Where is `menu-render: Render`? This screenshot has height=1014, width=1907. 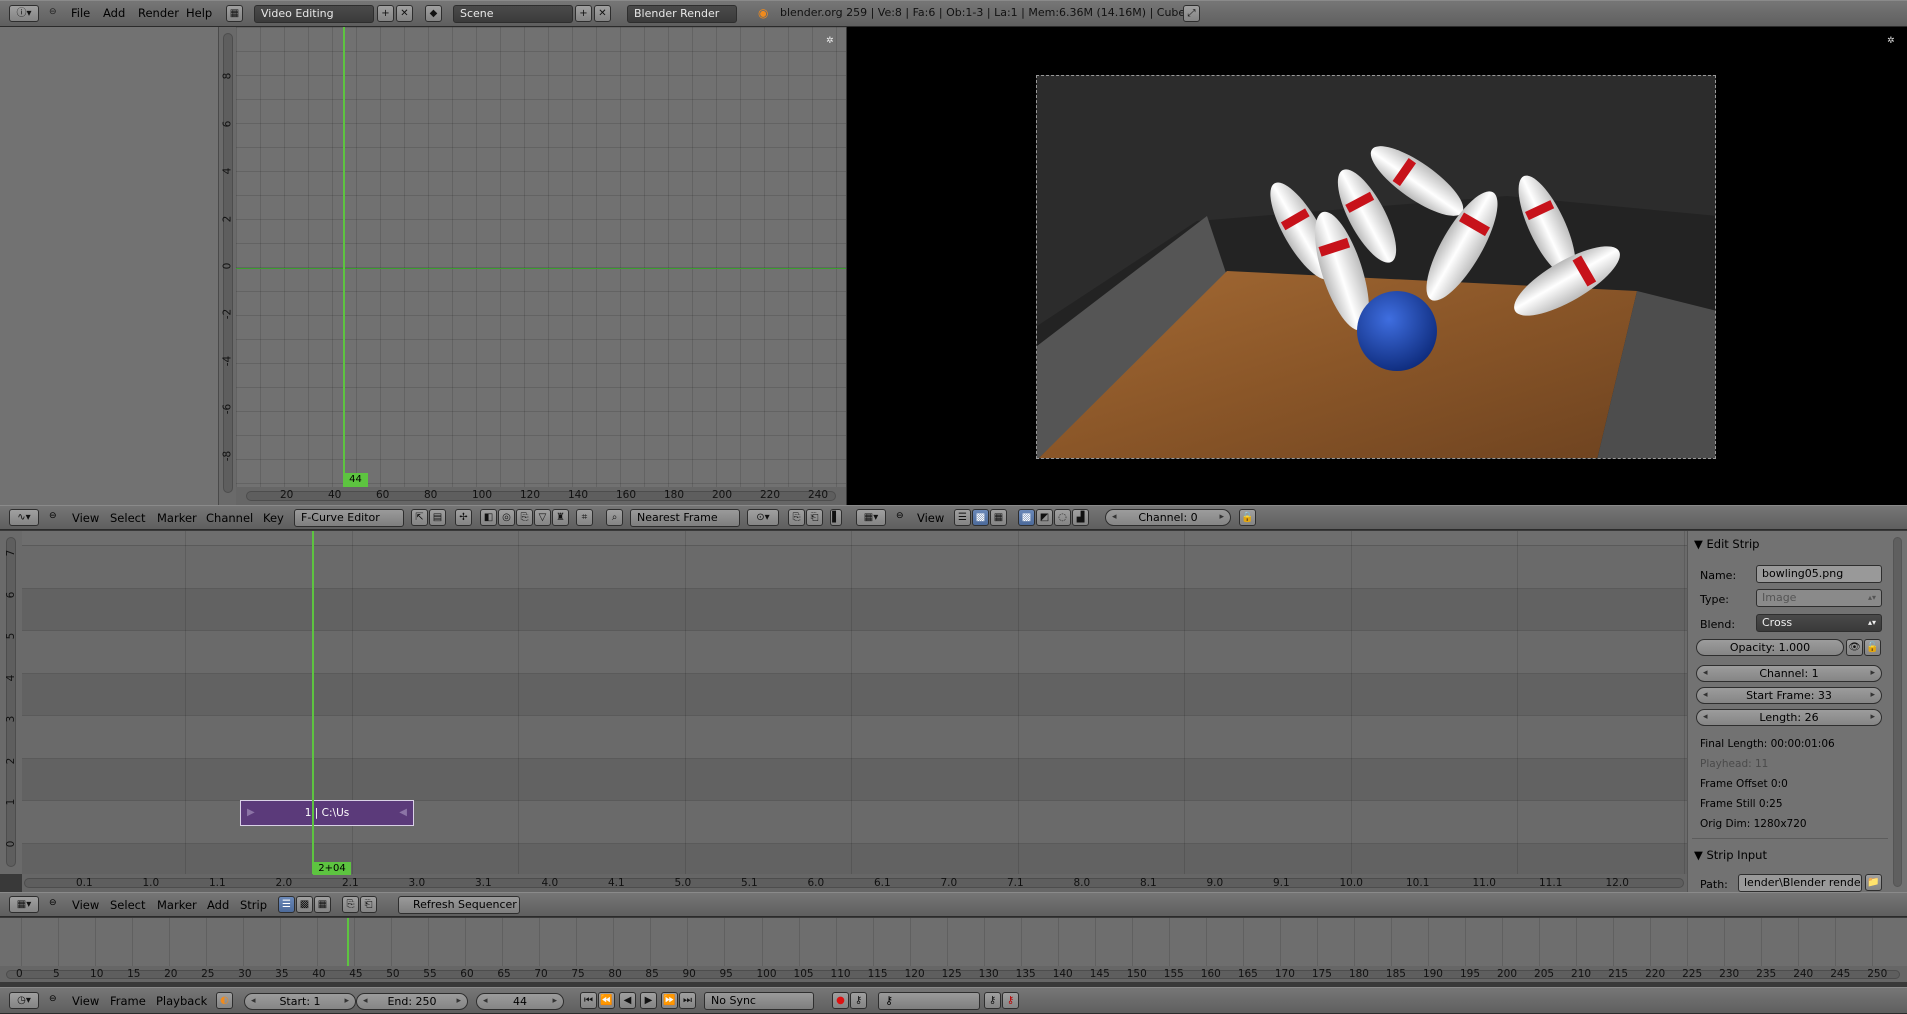 menu-render: Render is located at coordinates (158, 13).